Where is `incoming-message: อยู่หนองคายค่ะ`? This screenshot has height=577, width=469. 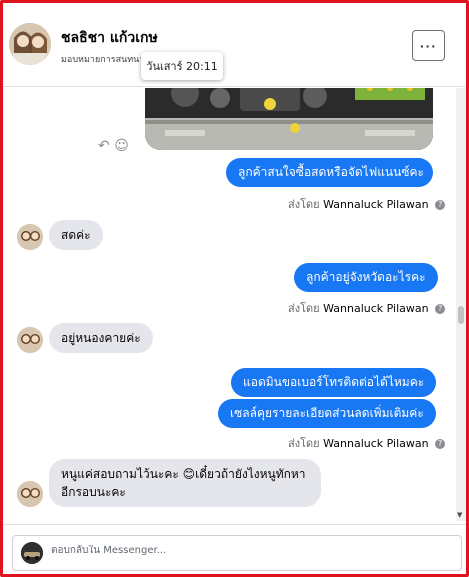 incoming-message: อยู่หนองคายค่ะ is located at coordinates (101, 338).